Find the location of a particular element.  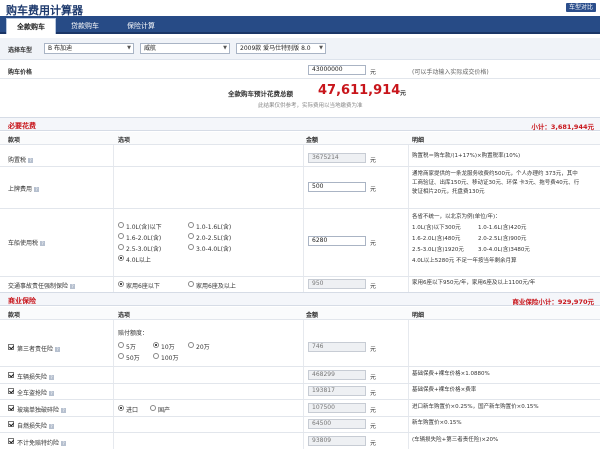

license-fee-input: 500 is located at coordinates (337, 187).